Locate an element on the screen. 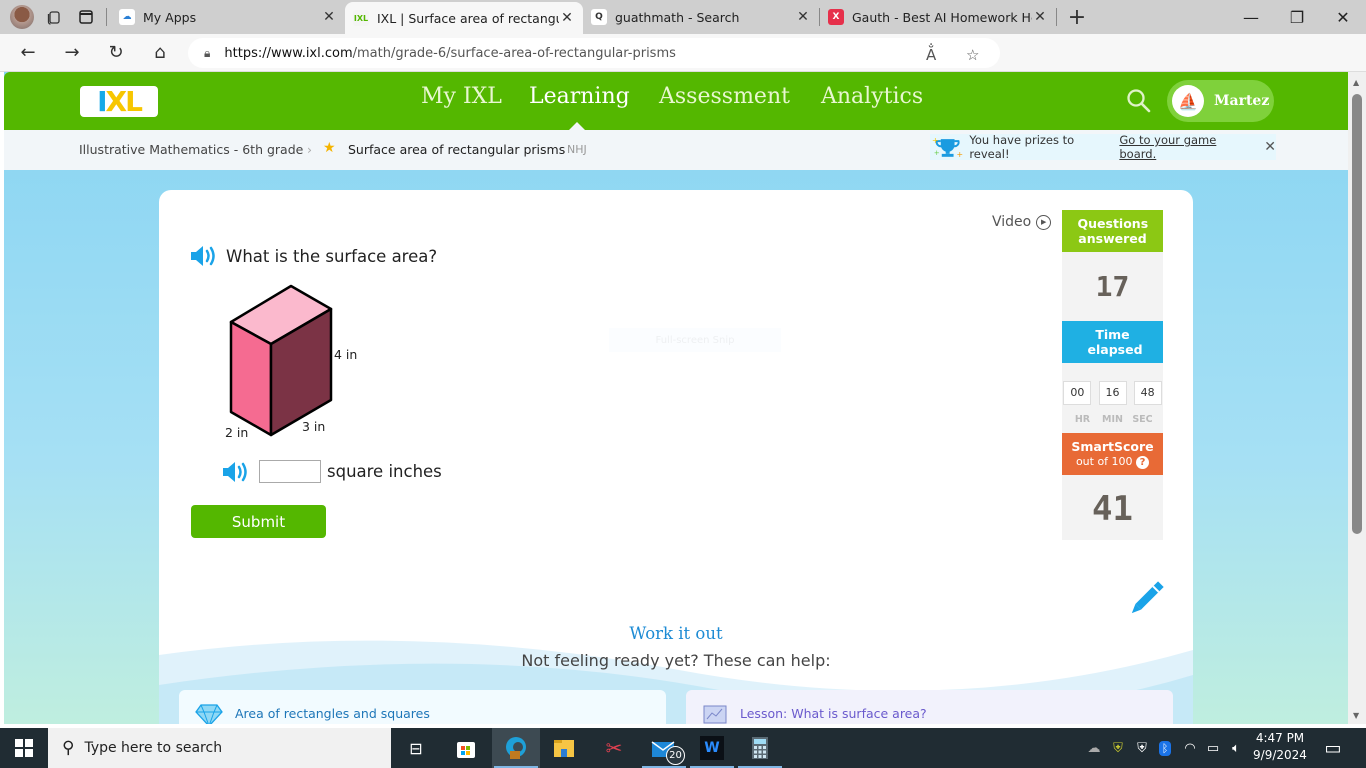  ixl-logo: I XL is located at coordinates (119, 101).